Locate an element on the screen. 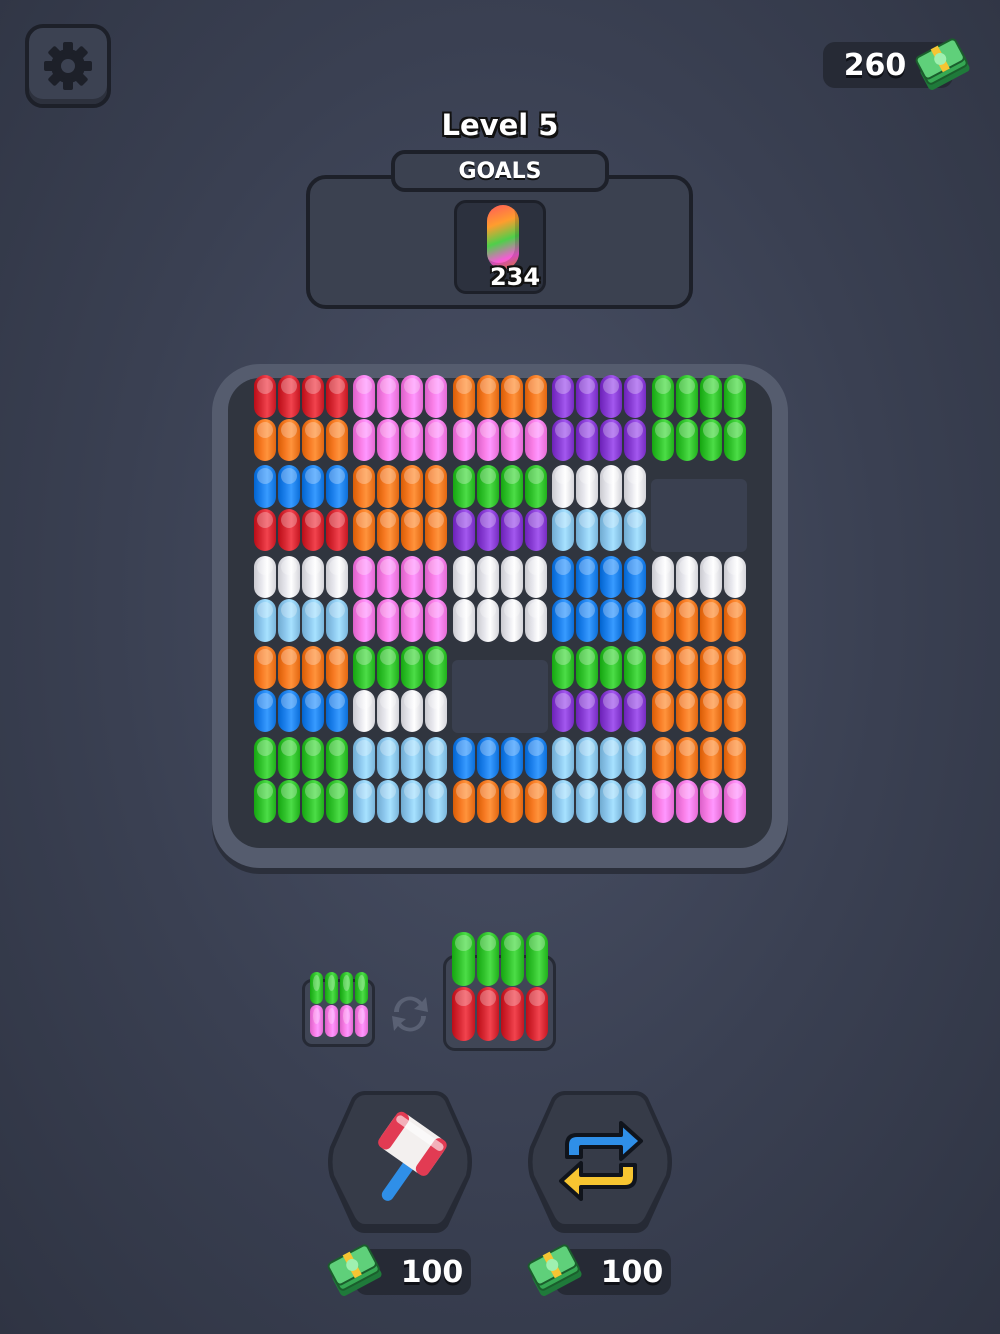 Image resolution: width=1000 pixels, height=1334 pixels. cash-icon is located at coordinates (354, 1270).